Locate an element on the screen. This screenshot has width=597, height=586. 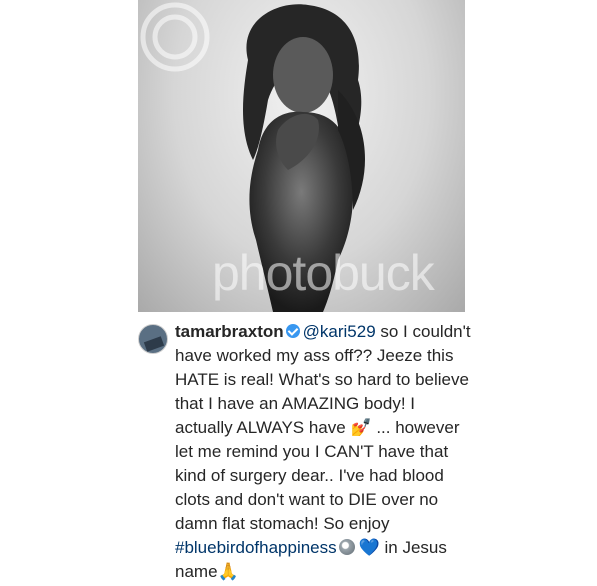
hashtag-link: #bluebirdofhappiness is located at coordinates (256, 547).